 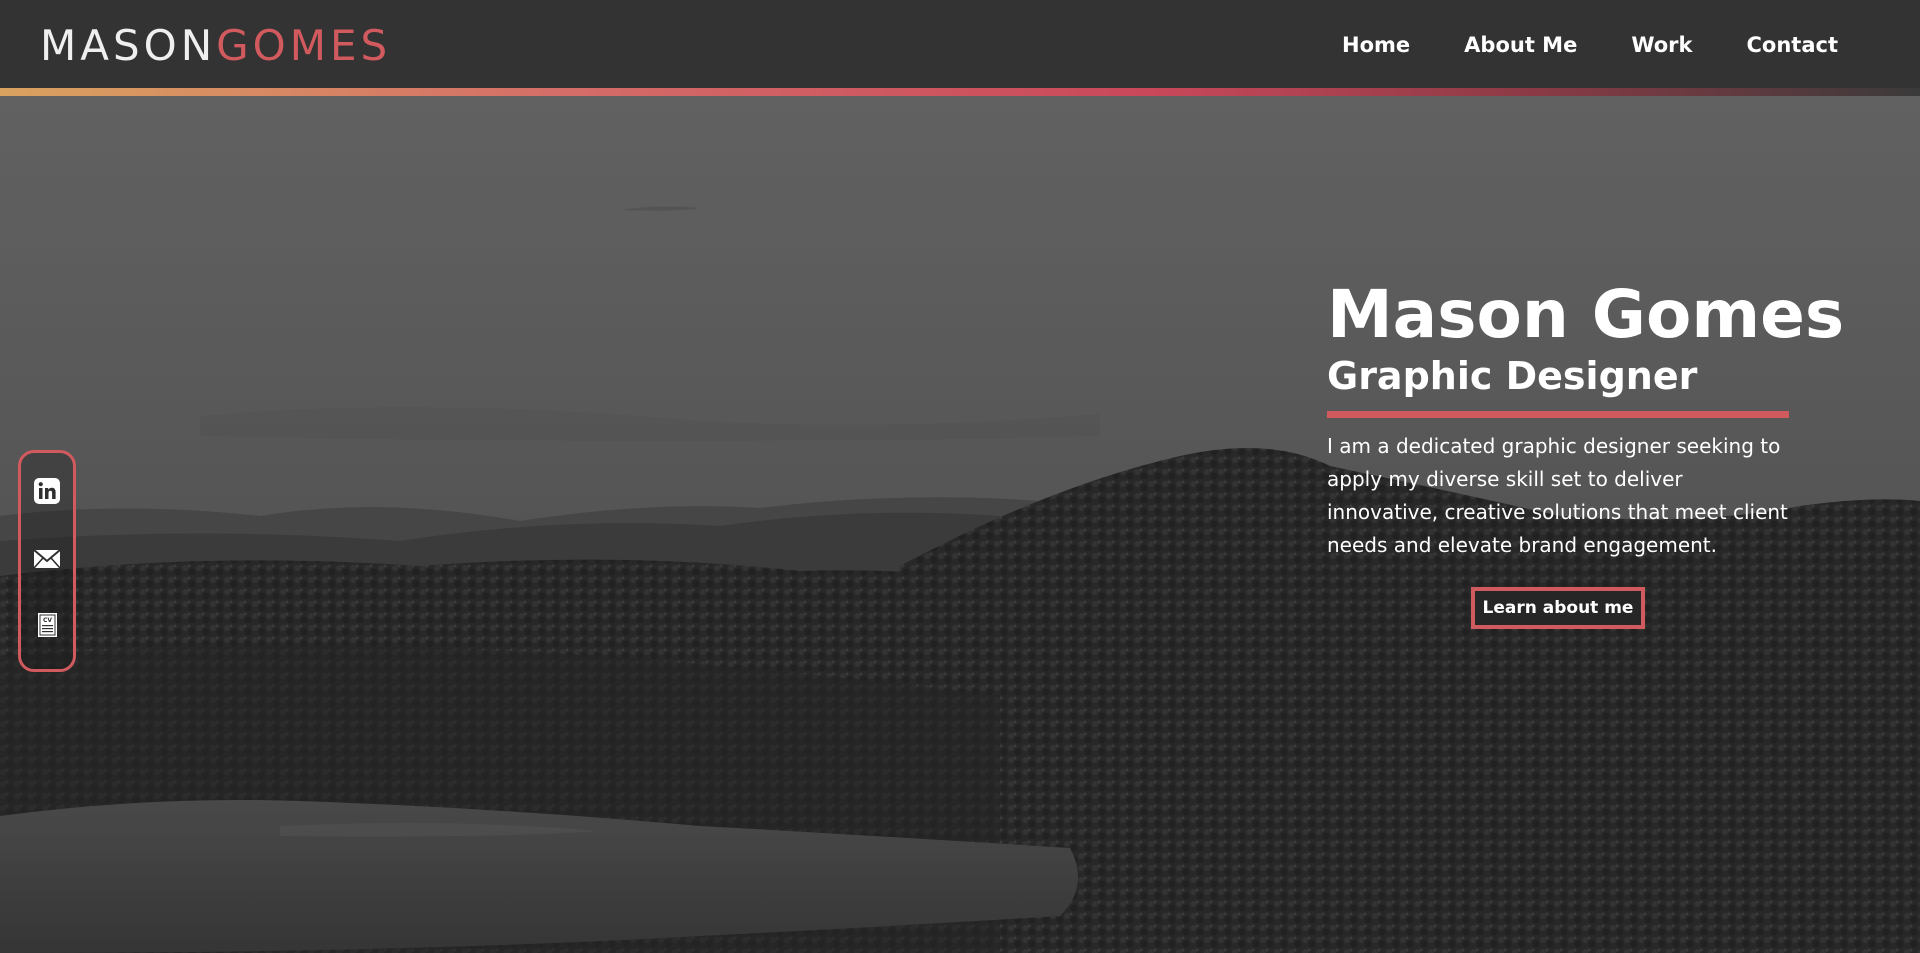 I want to click on site-header: MASONGOMES Home About Me Work Contact, so click(x=960, y=44).